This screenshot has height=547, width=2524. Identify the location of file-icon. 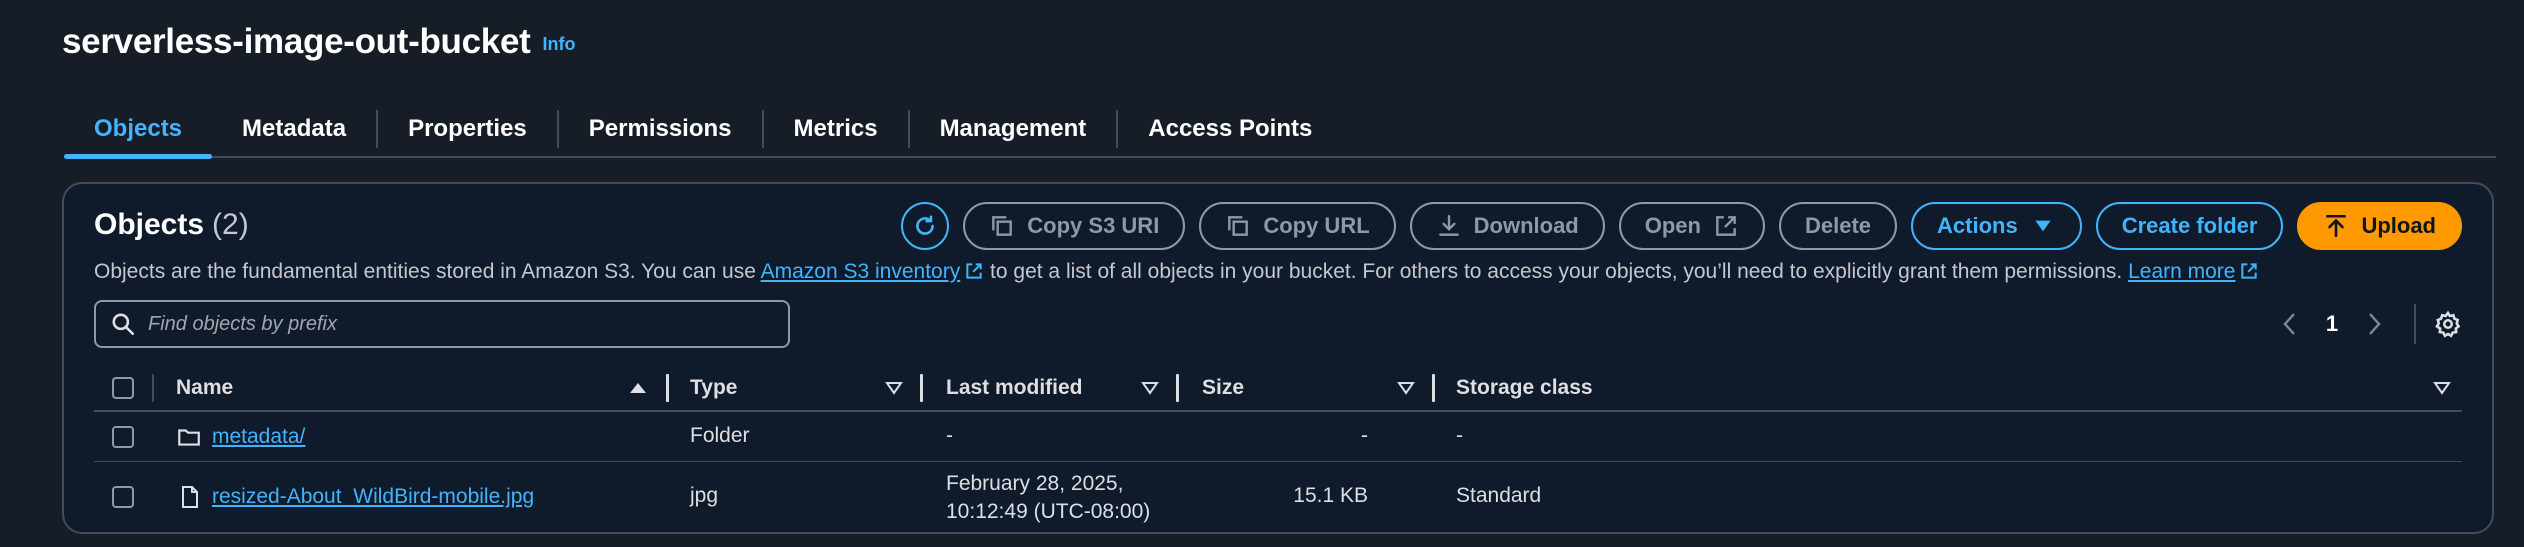
(190, 497).